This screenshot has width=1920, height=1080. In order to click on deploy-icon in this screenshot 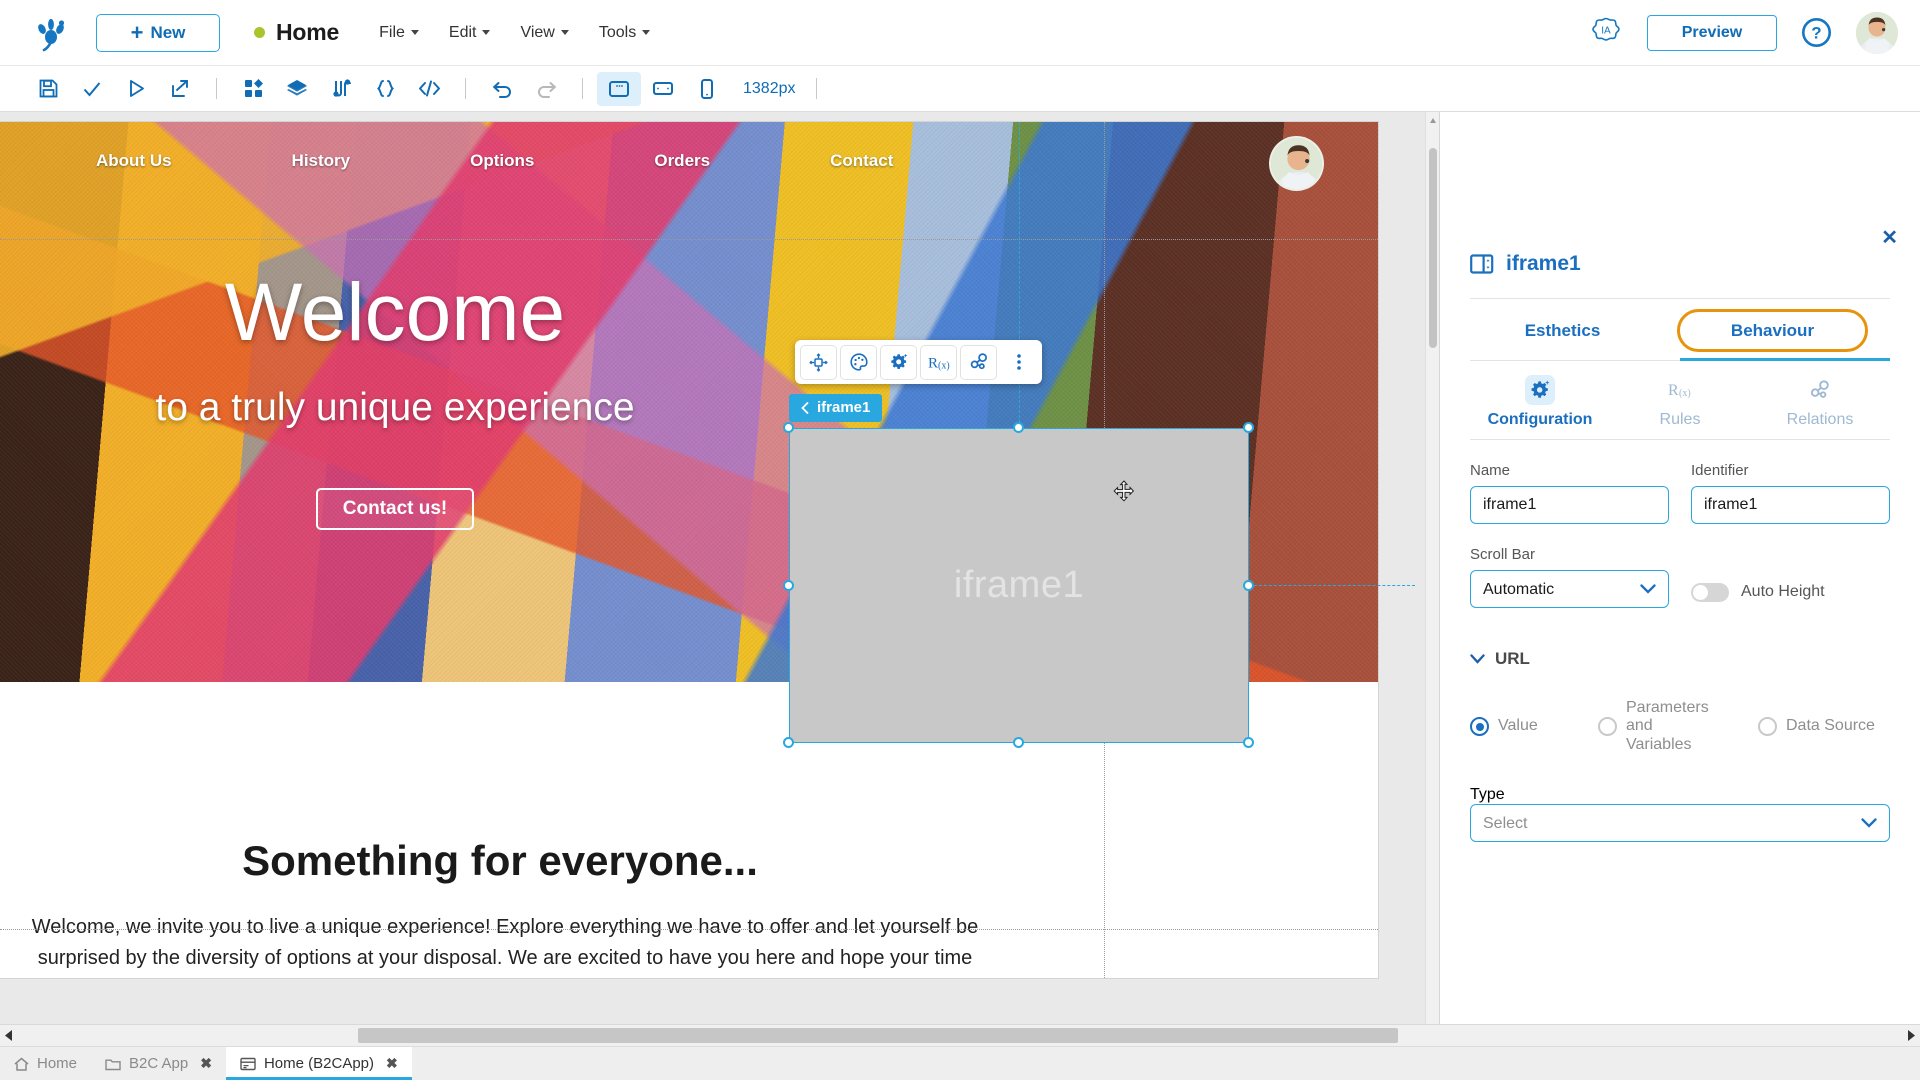, I will do `click(180, 89)`.